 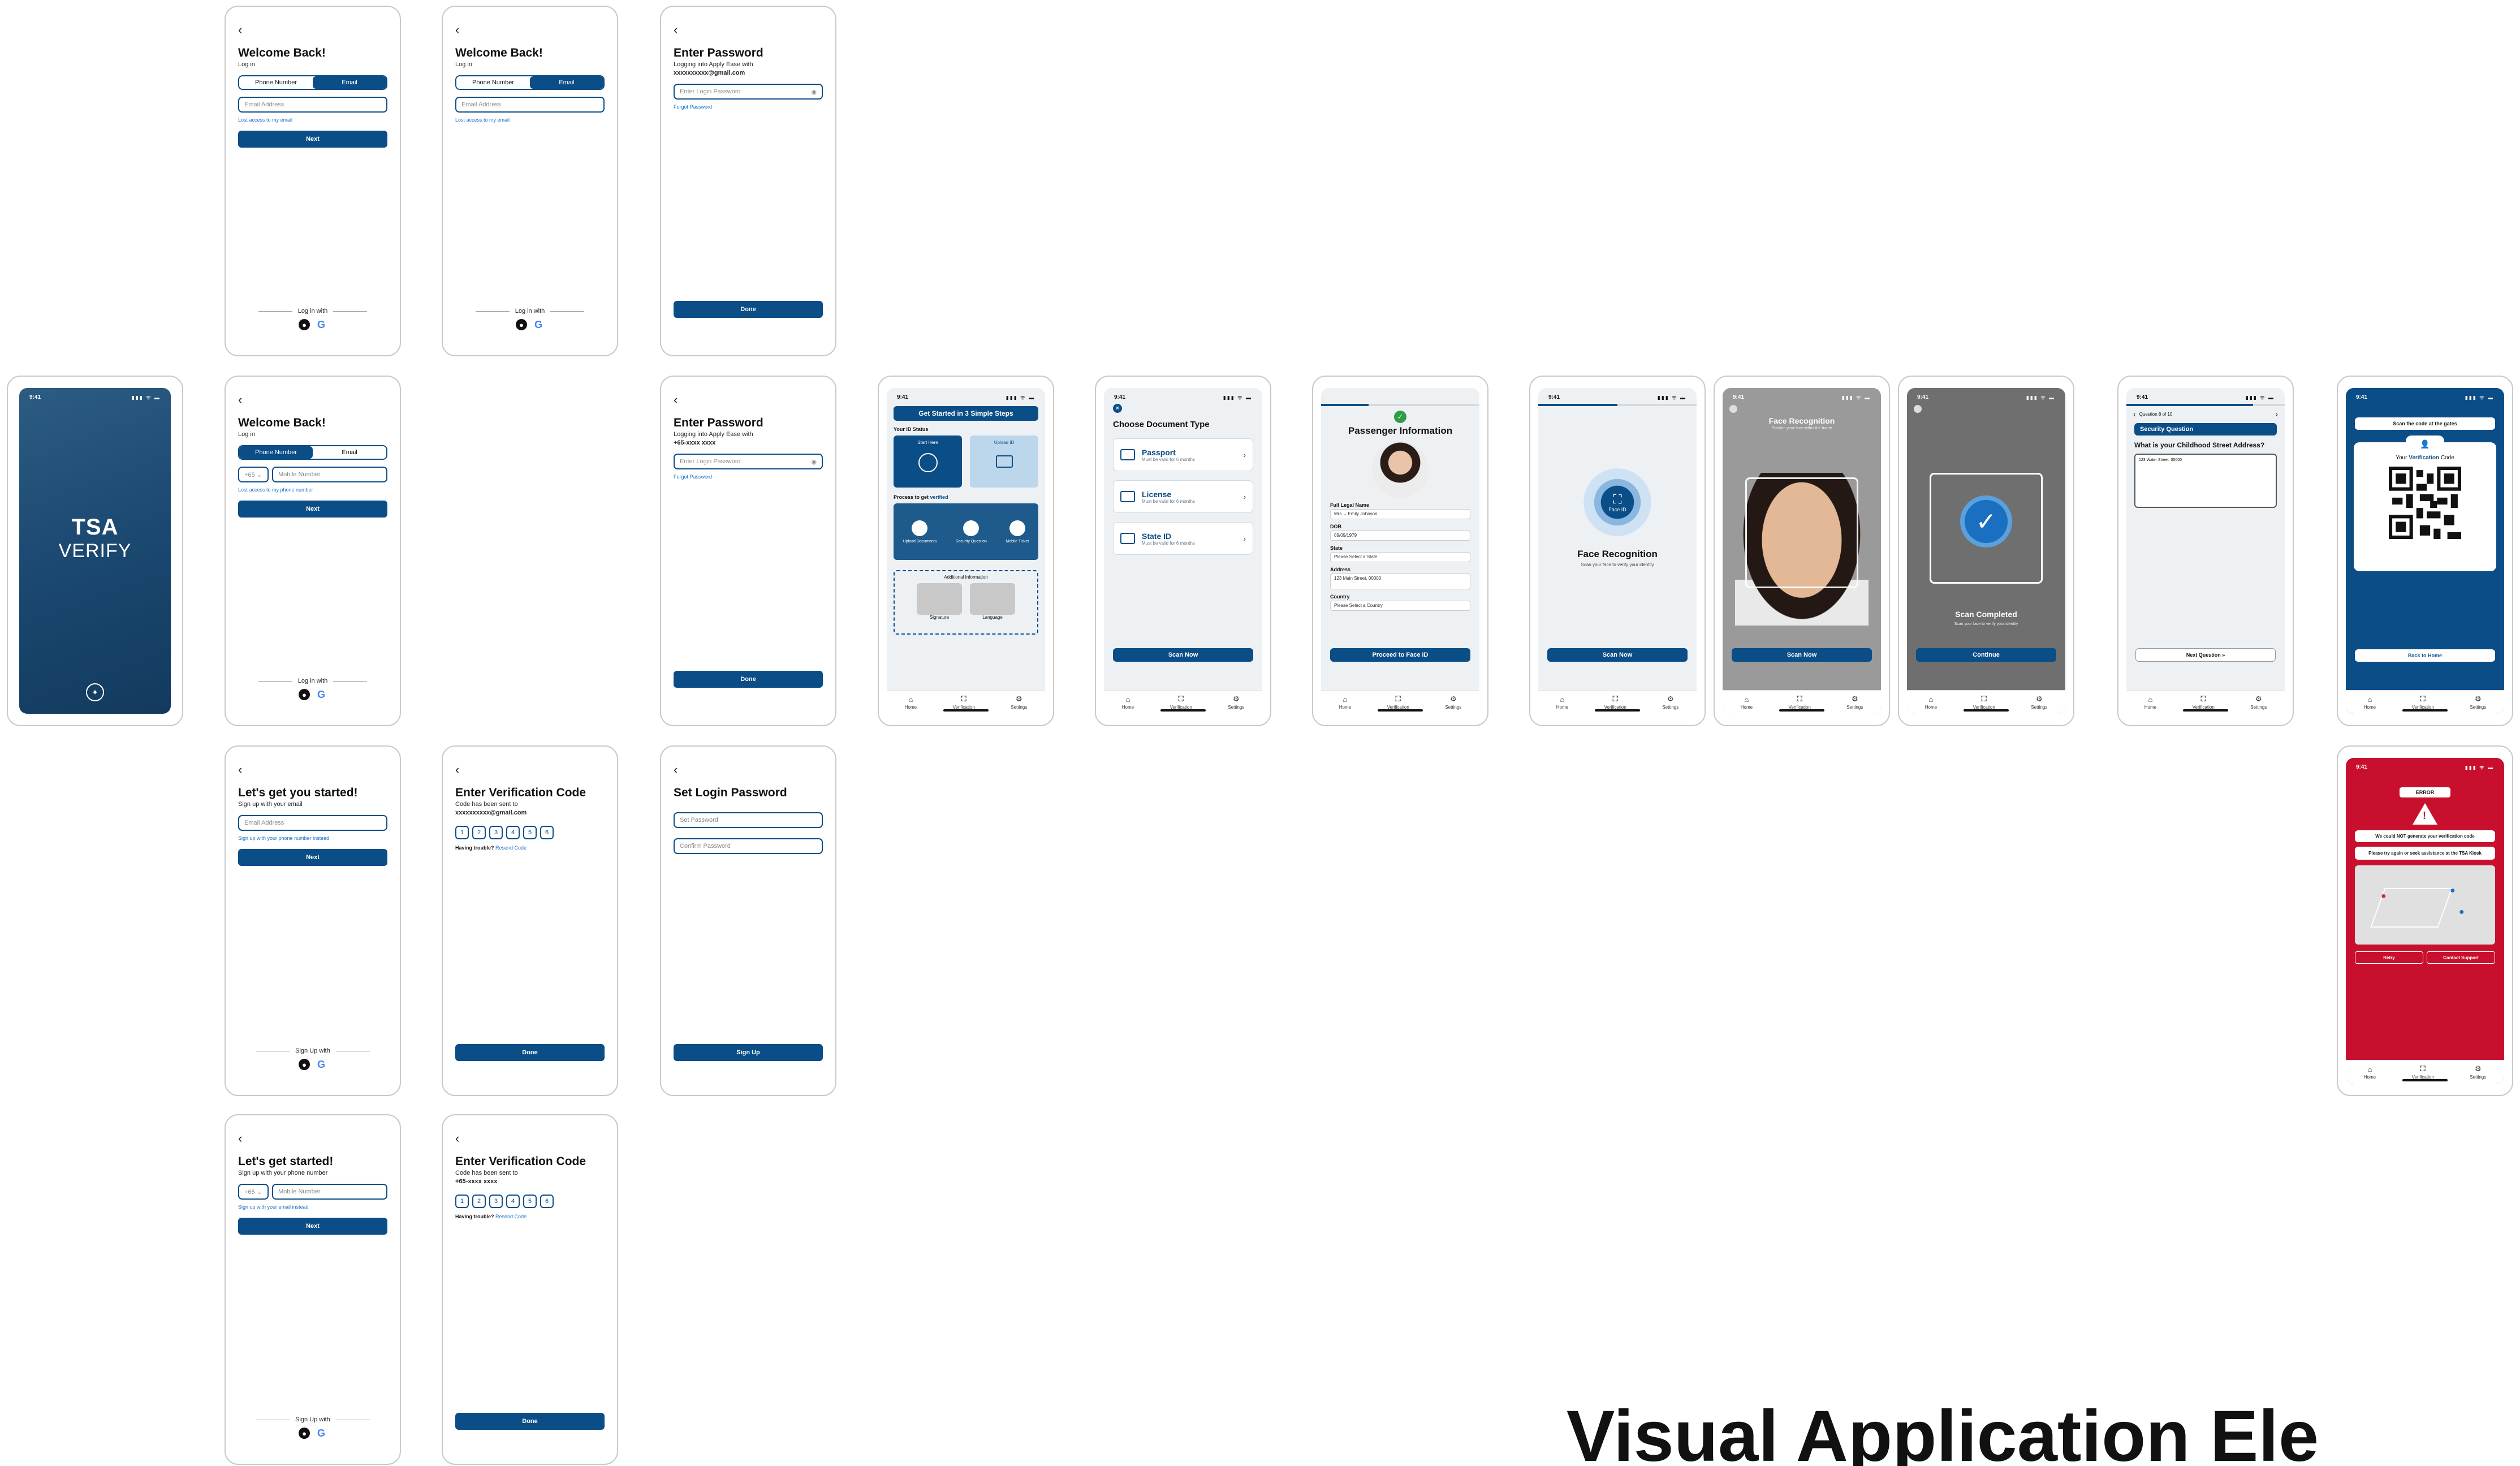 I want to click on continue-button: Continue, so click(x=1986, y=655).